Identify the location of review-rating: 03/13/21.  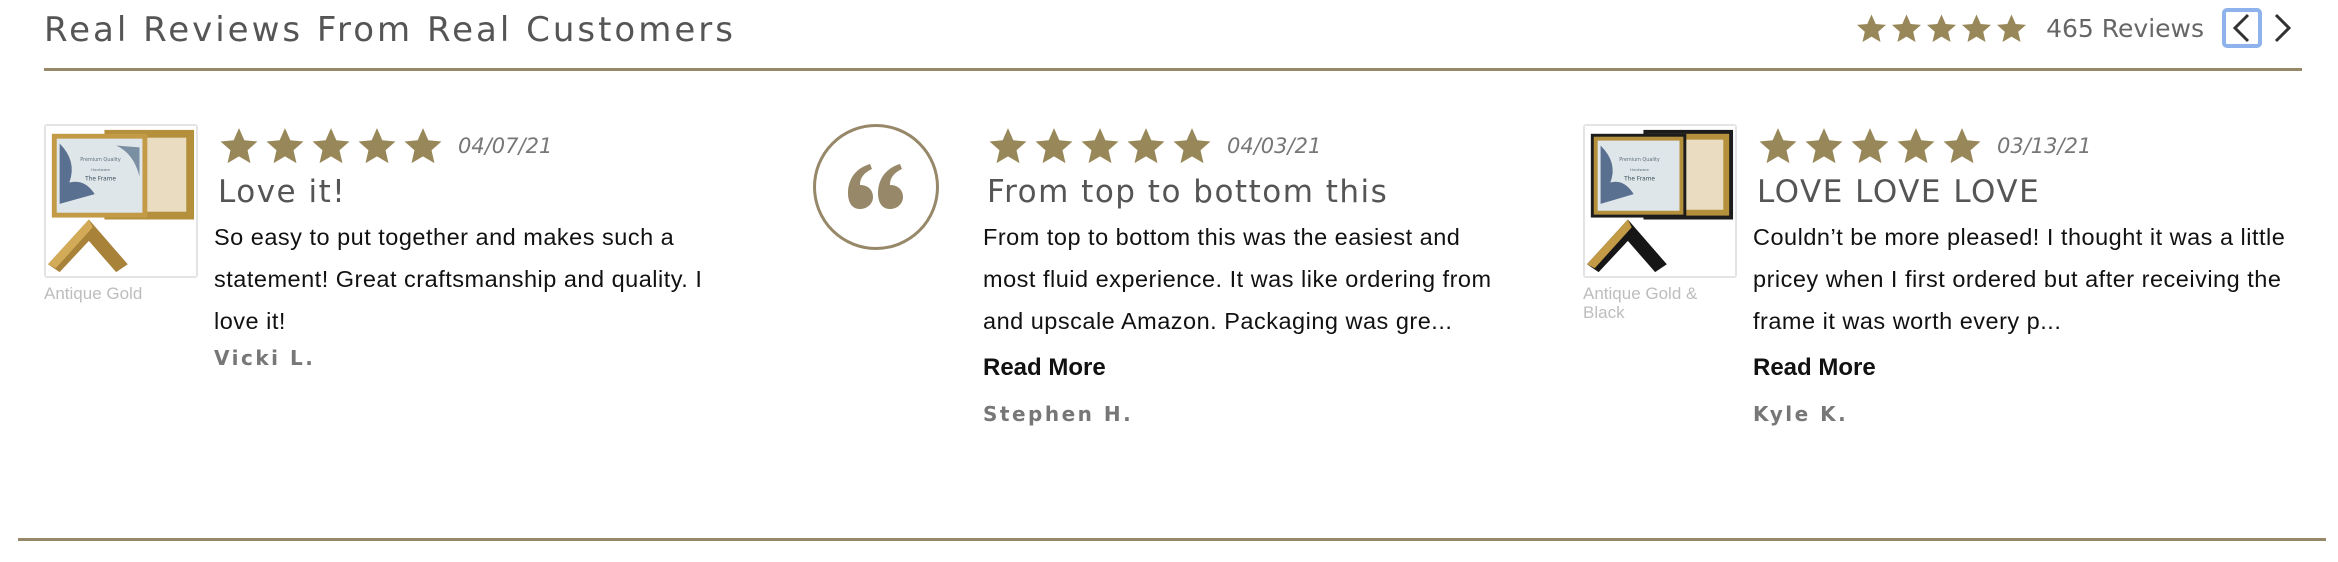
(2023, 146).